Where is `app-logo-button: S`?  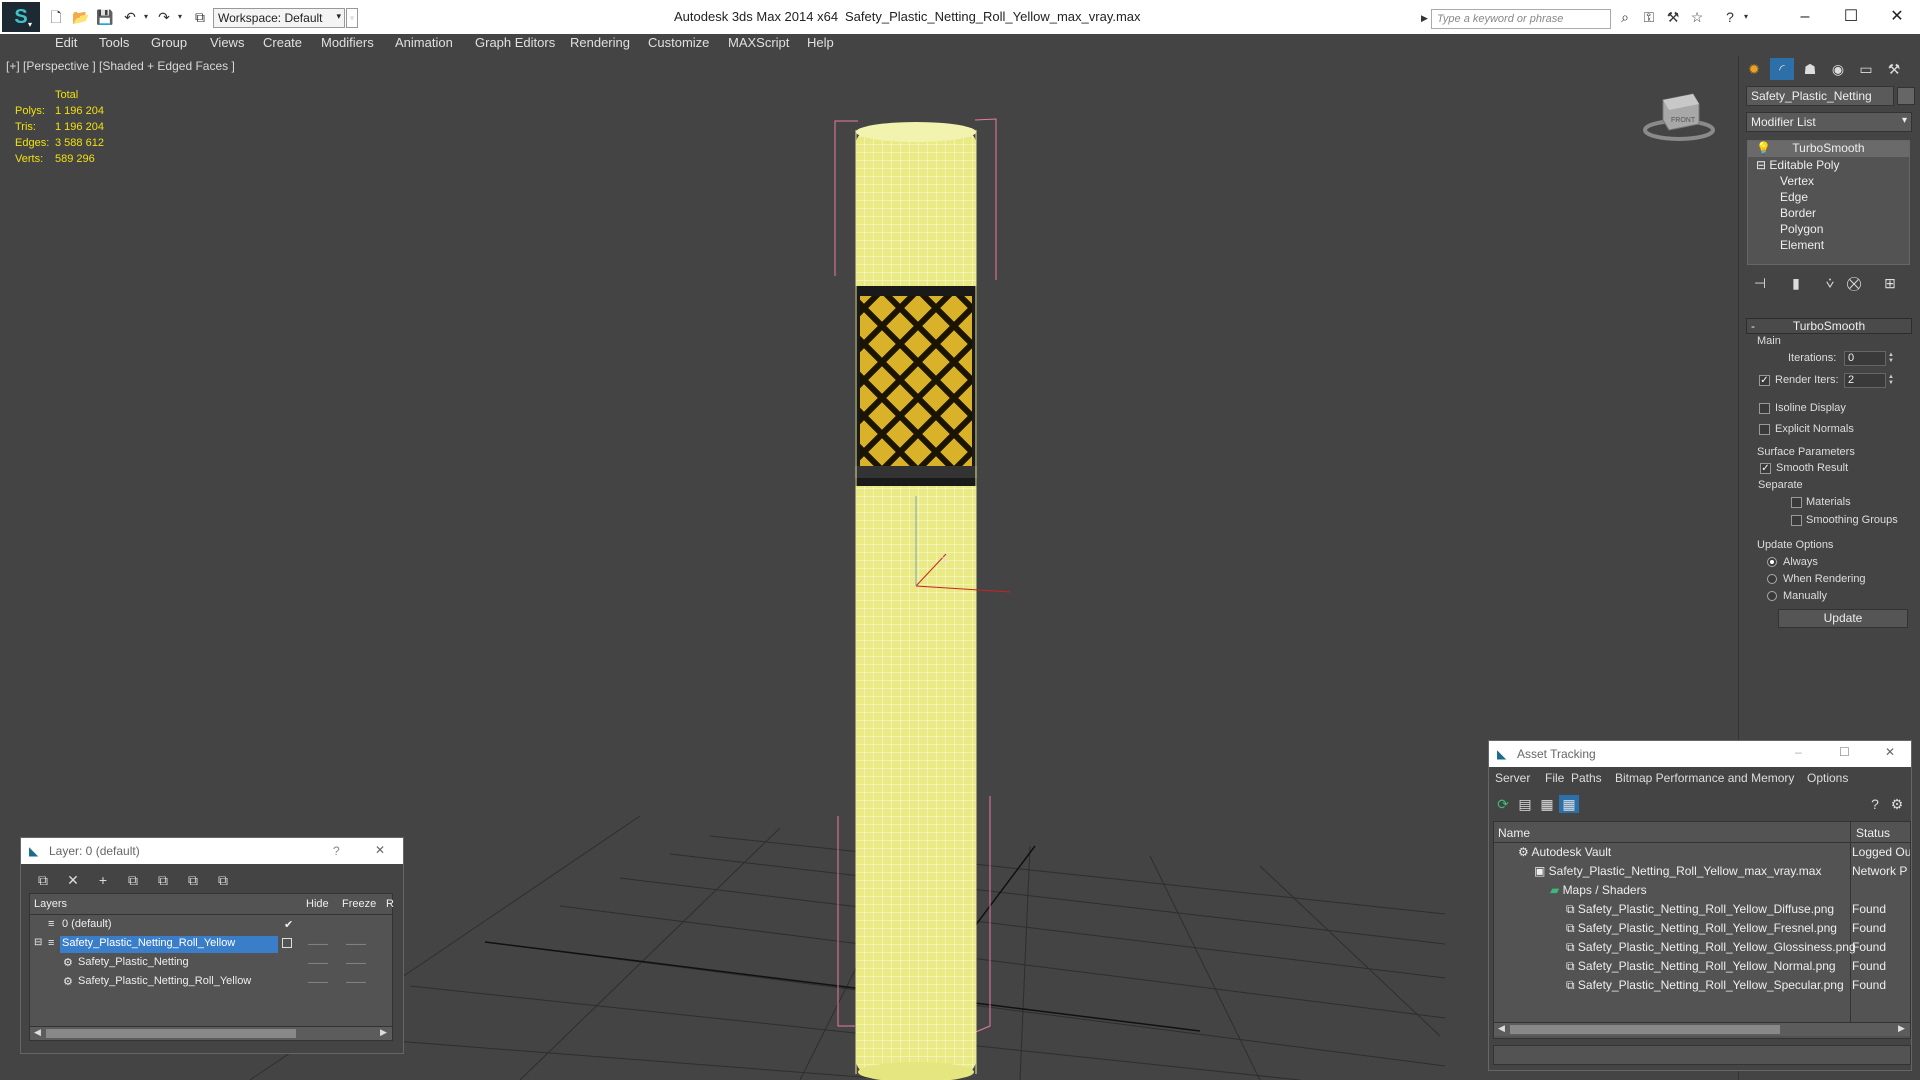 app-logo-button: S is located at coordinates (21, 17).